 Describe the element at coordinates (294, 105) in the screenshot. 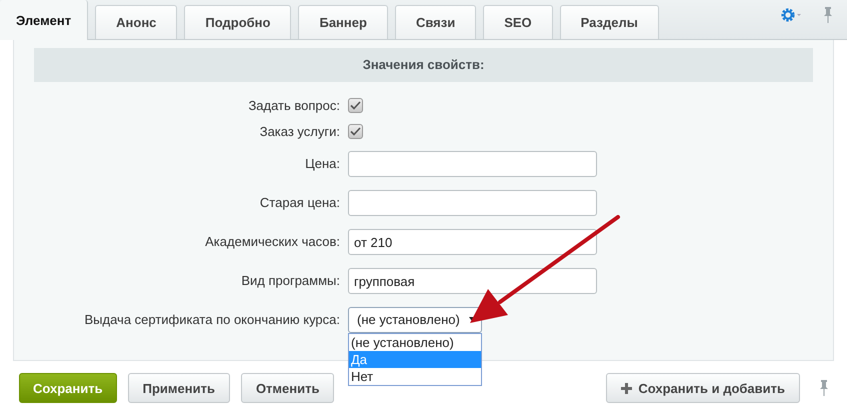

I see `field-label: Задать вопрос:` at that location.